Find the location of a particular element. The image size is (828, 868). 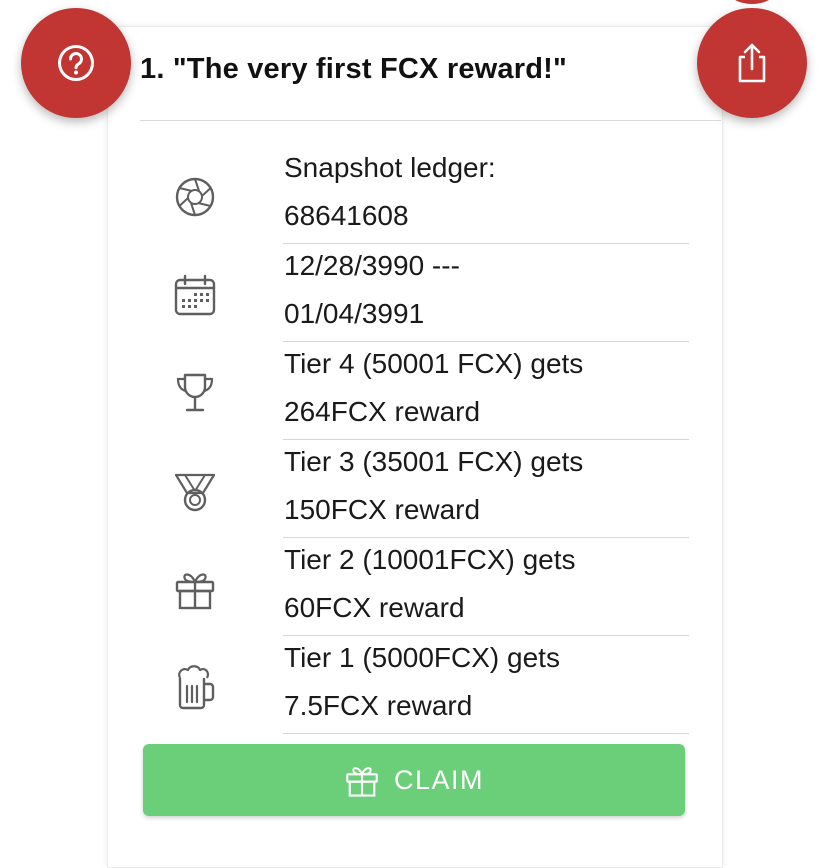

row-label: Snapshot ledger: is located at coordinates (390, 167).